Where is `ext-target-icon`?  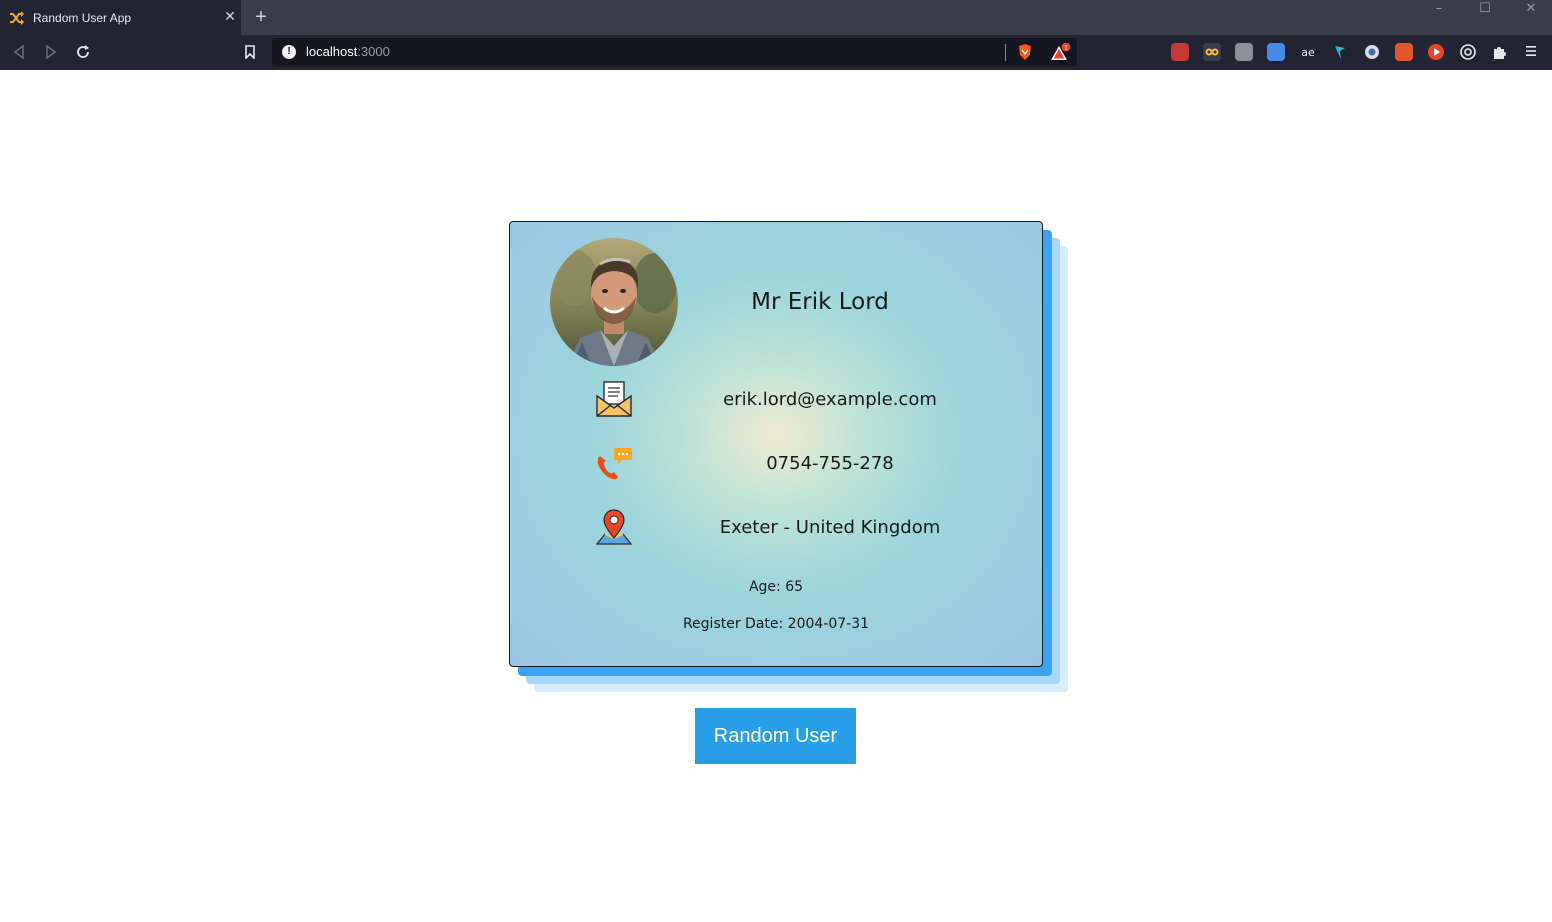
ext-target-icon is located at coordinates (1468, 52).